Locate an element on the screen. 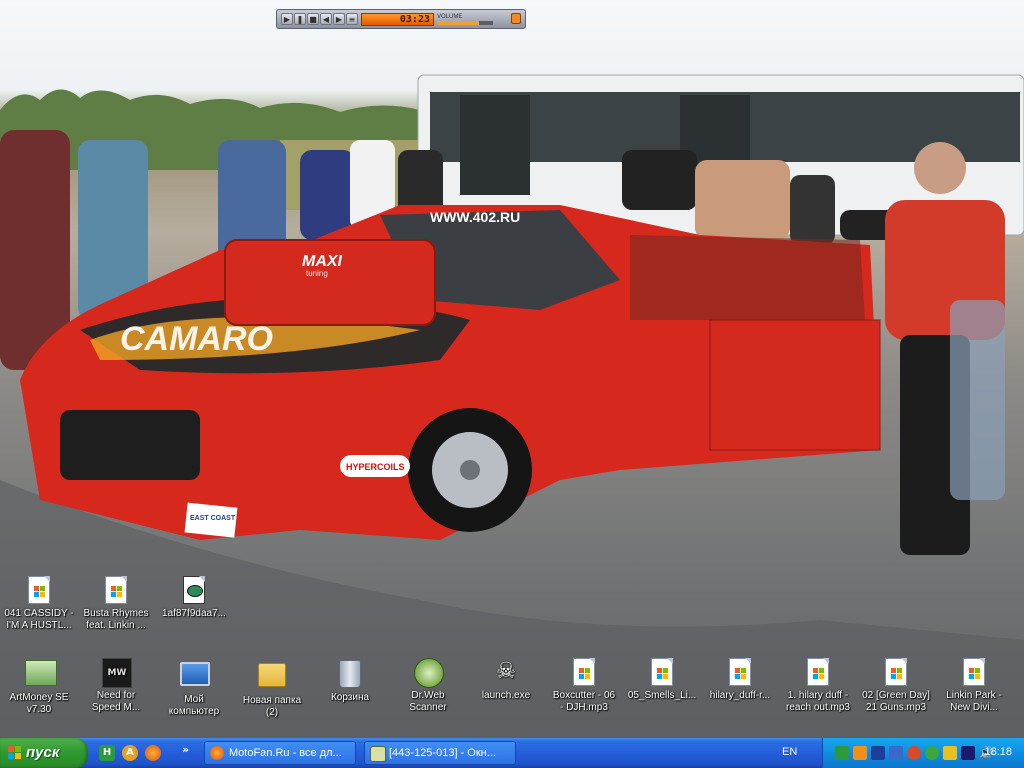  icon-label: 1. hilary duff - reach out.mp3 is located at coordinates (818, 701).